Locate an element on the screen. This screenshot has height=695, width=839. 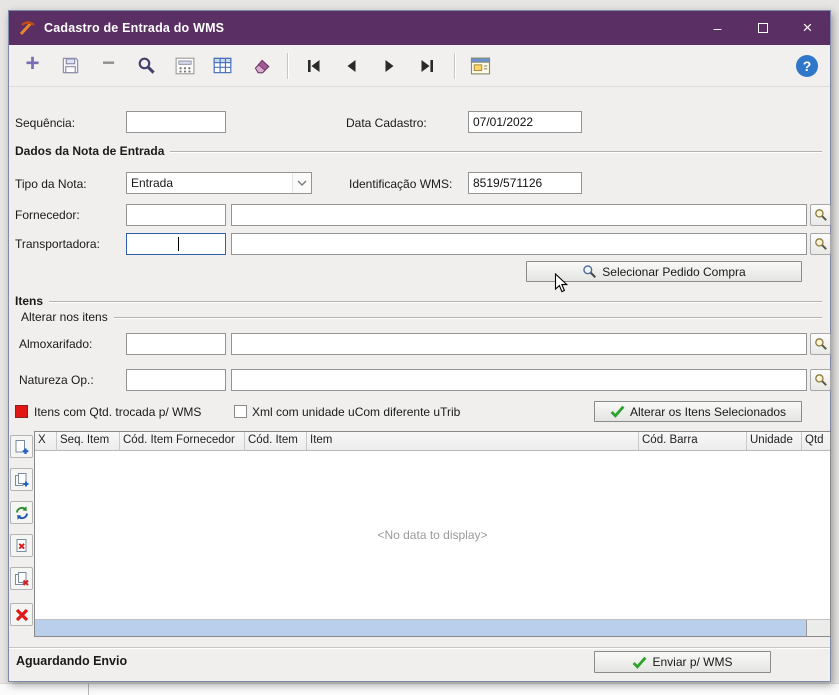
maximize-button is located at coordinates (762, 28).